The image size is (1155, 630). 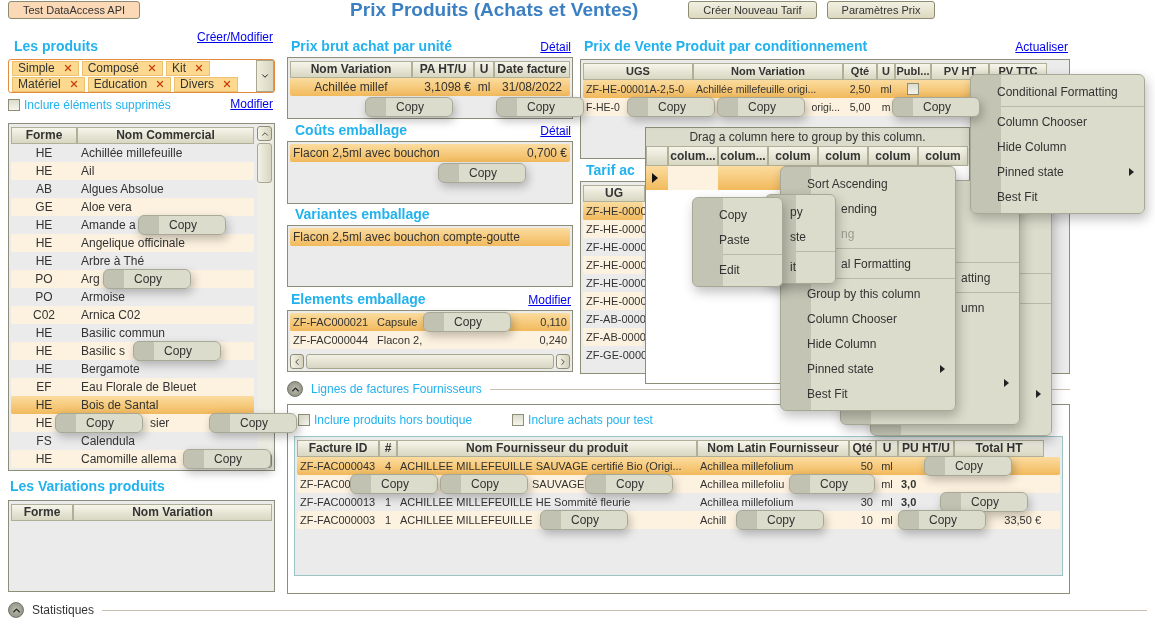 What do you see at coordinates (188, 68) in the screenshot?
I see `category-tag: Kit` at bounding box center [188, 68].